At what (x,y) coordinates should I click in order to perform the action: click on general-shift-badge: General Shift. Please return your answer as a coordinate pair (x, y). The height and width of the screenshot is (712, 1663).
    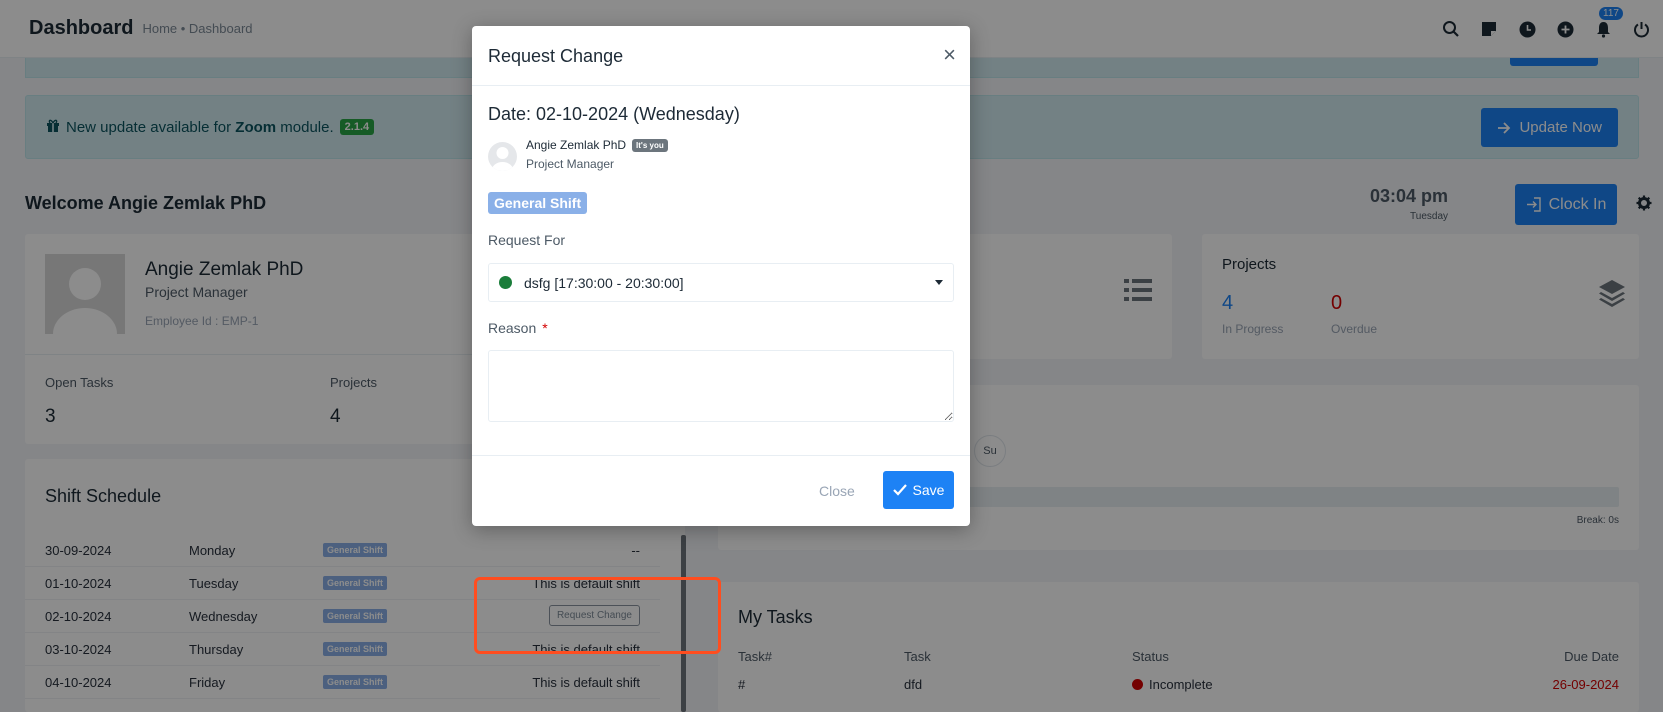
    Looking at the image, I should click on (538, 203).